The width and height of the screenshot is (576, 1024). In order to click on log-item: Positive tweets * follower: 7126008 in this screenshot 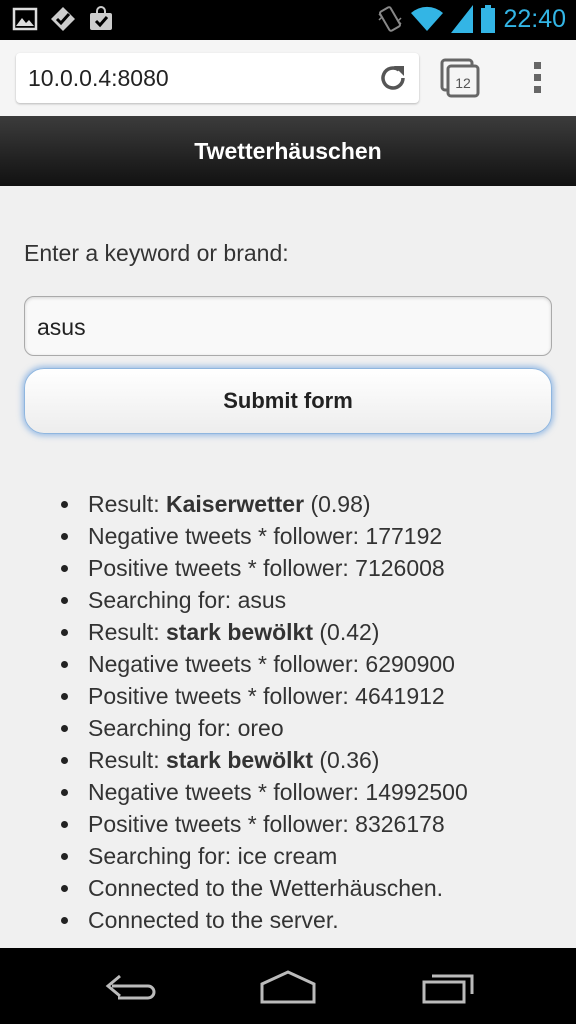, I will do `click(264, 568)`.